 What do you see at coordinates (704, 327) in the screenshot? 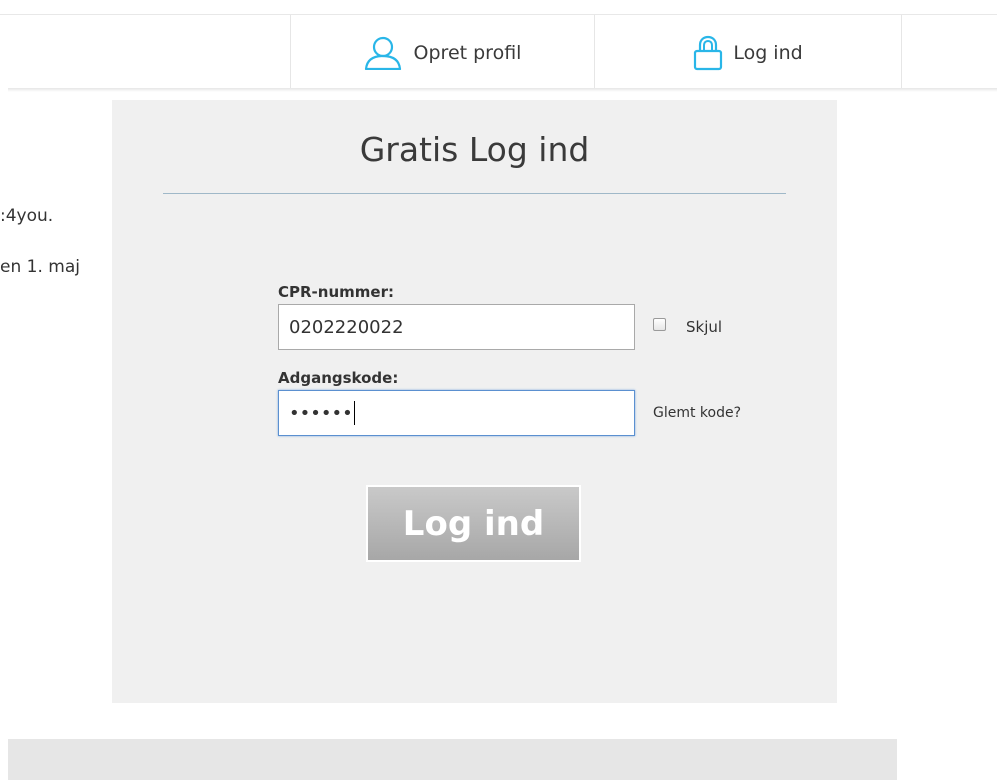
I see `hide-cpr-label: Skjul` at bounding box center [704, 327].